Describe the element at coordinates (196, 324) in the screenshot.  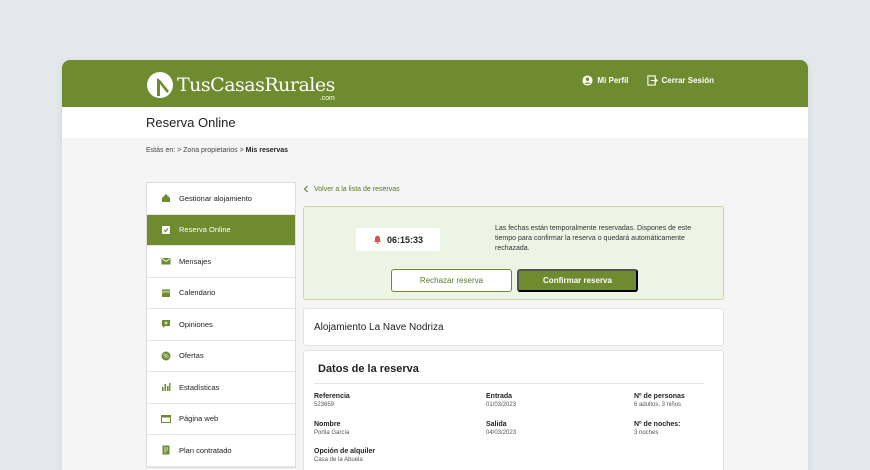
I see `sidebar-item-label: Opiniones` at that location.